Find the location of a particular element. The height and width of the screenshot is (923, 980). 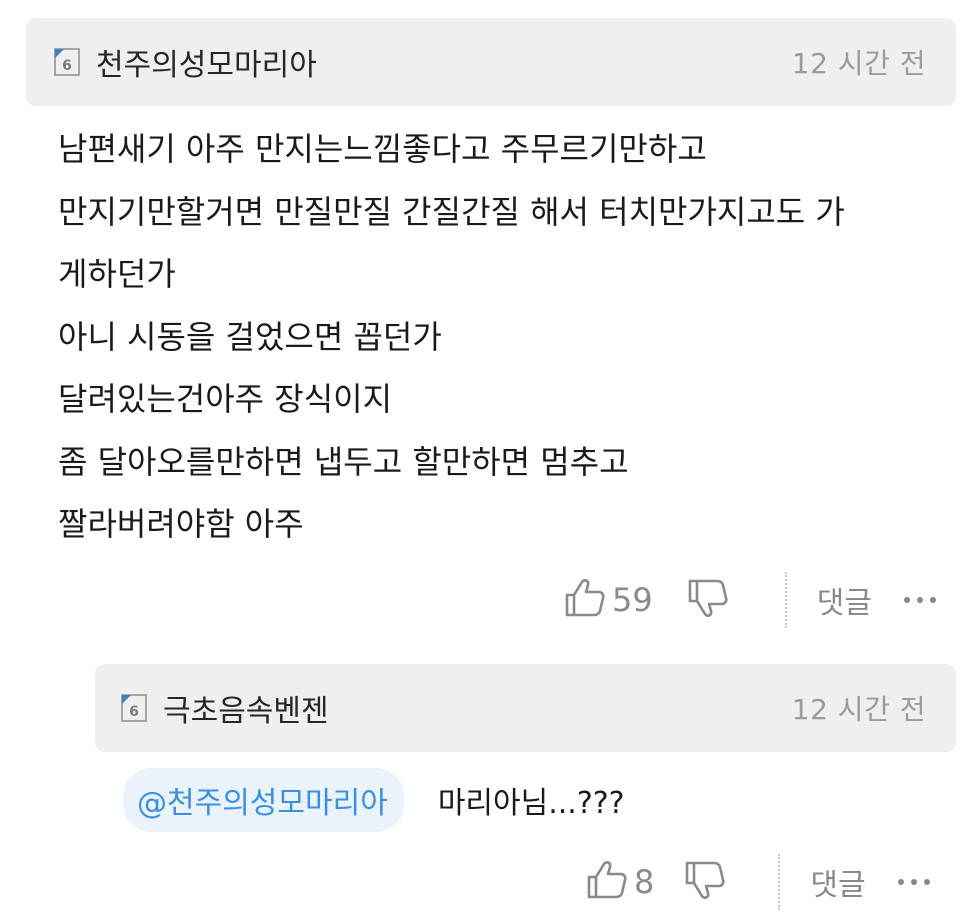

comment-line: 달려있는건아주 장식이지 is located at coordinates (225, 399).